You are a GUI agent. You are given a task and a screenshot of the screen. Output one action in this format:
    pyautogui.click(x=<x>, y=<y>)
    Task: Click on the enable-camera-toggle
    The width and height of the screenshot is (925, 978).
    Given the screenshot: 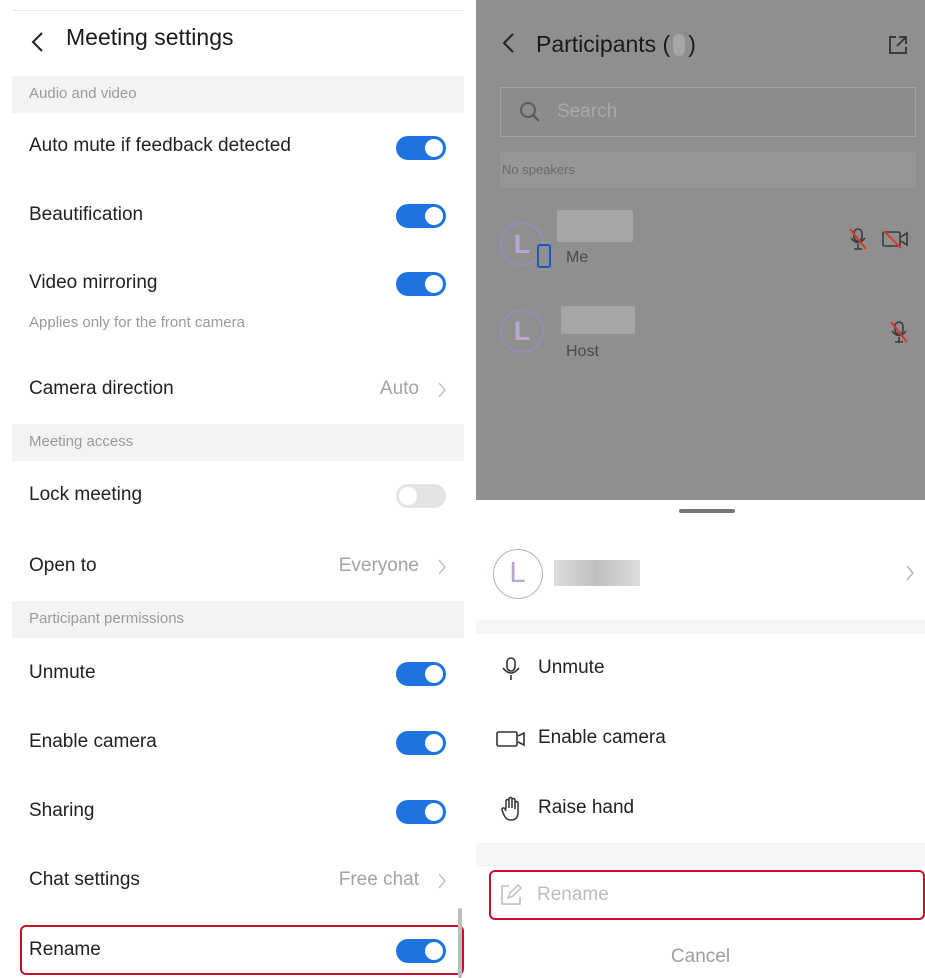 What is the action you would take?
    pyautogui.click(x=421, y=743)
    